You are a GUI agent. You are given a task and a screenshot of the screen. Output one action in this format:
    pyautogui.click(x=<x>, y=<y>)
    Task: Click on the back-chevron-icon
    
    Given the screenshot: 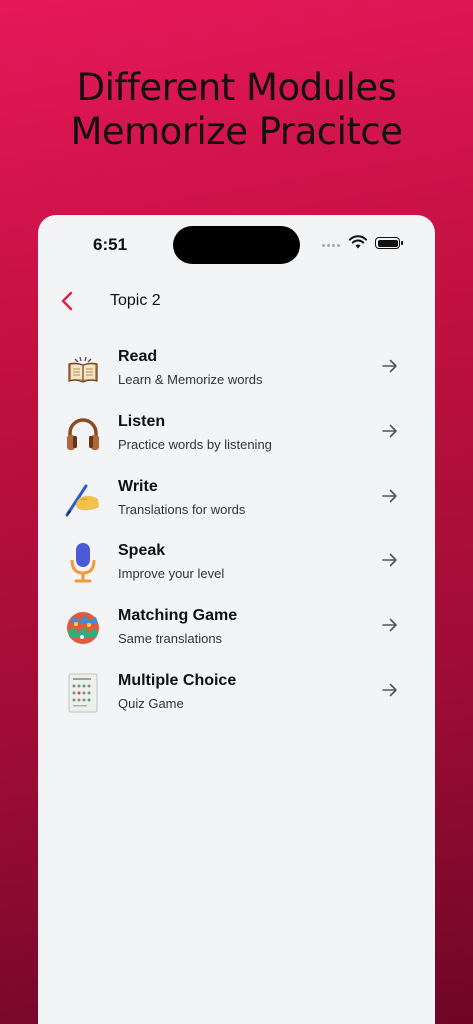 What is the action you would take?
    pyautogui.click(x=68, y=301)
    